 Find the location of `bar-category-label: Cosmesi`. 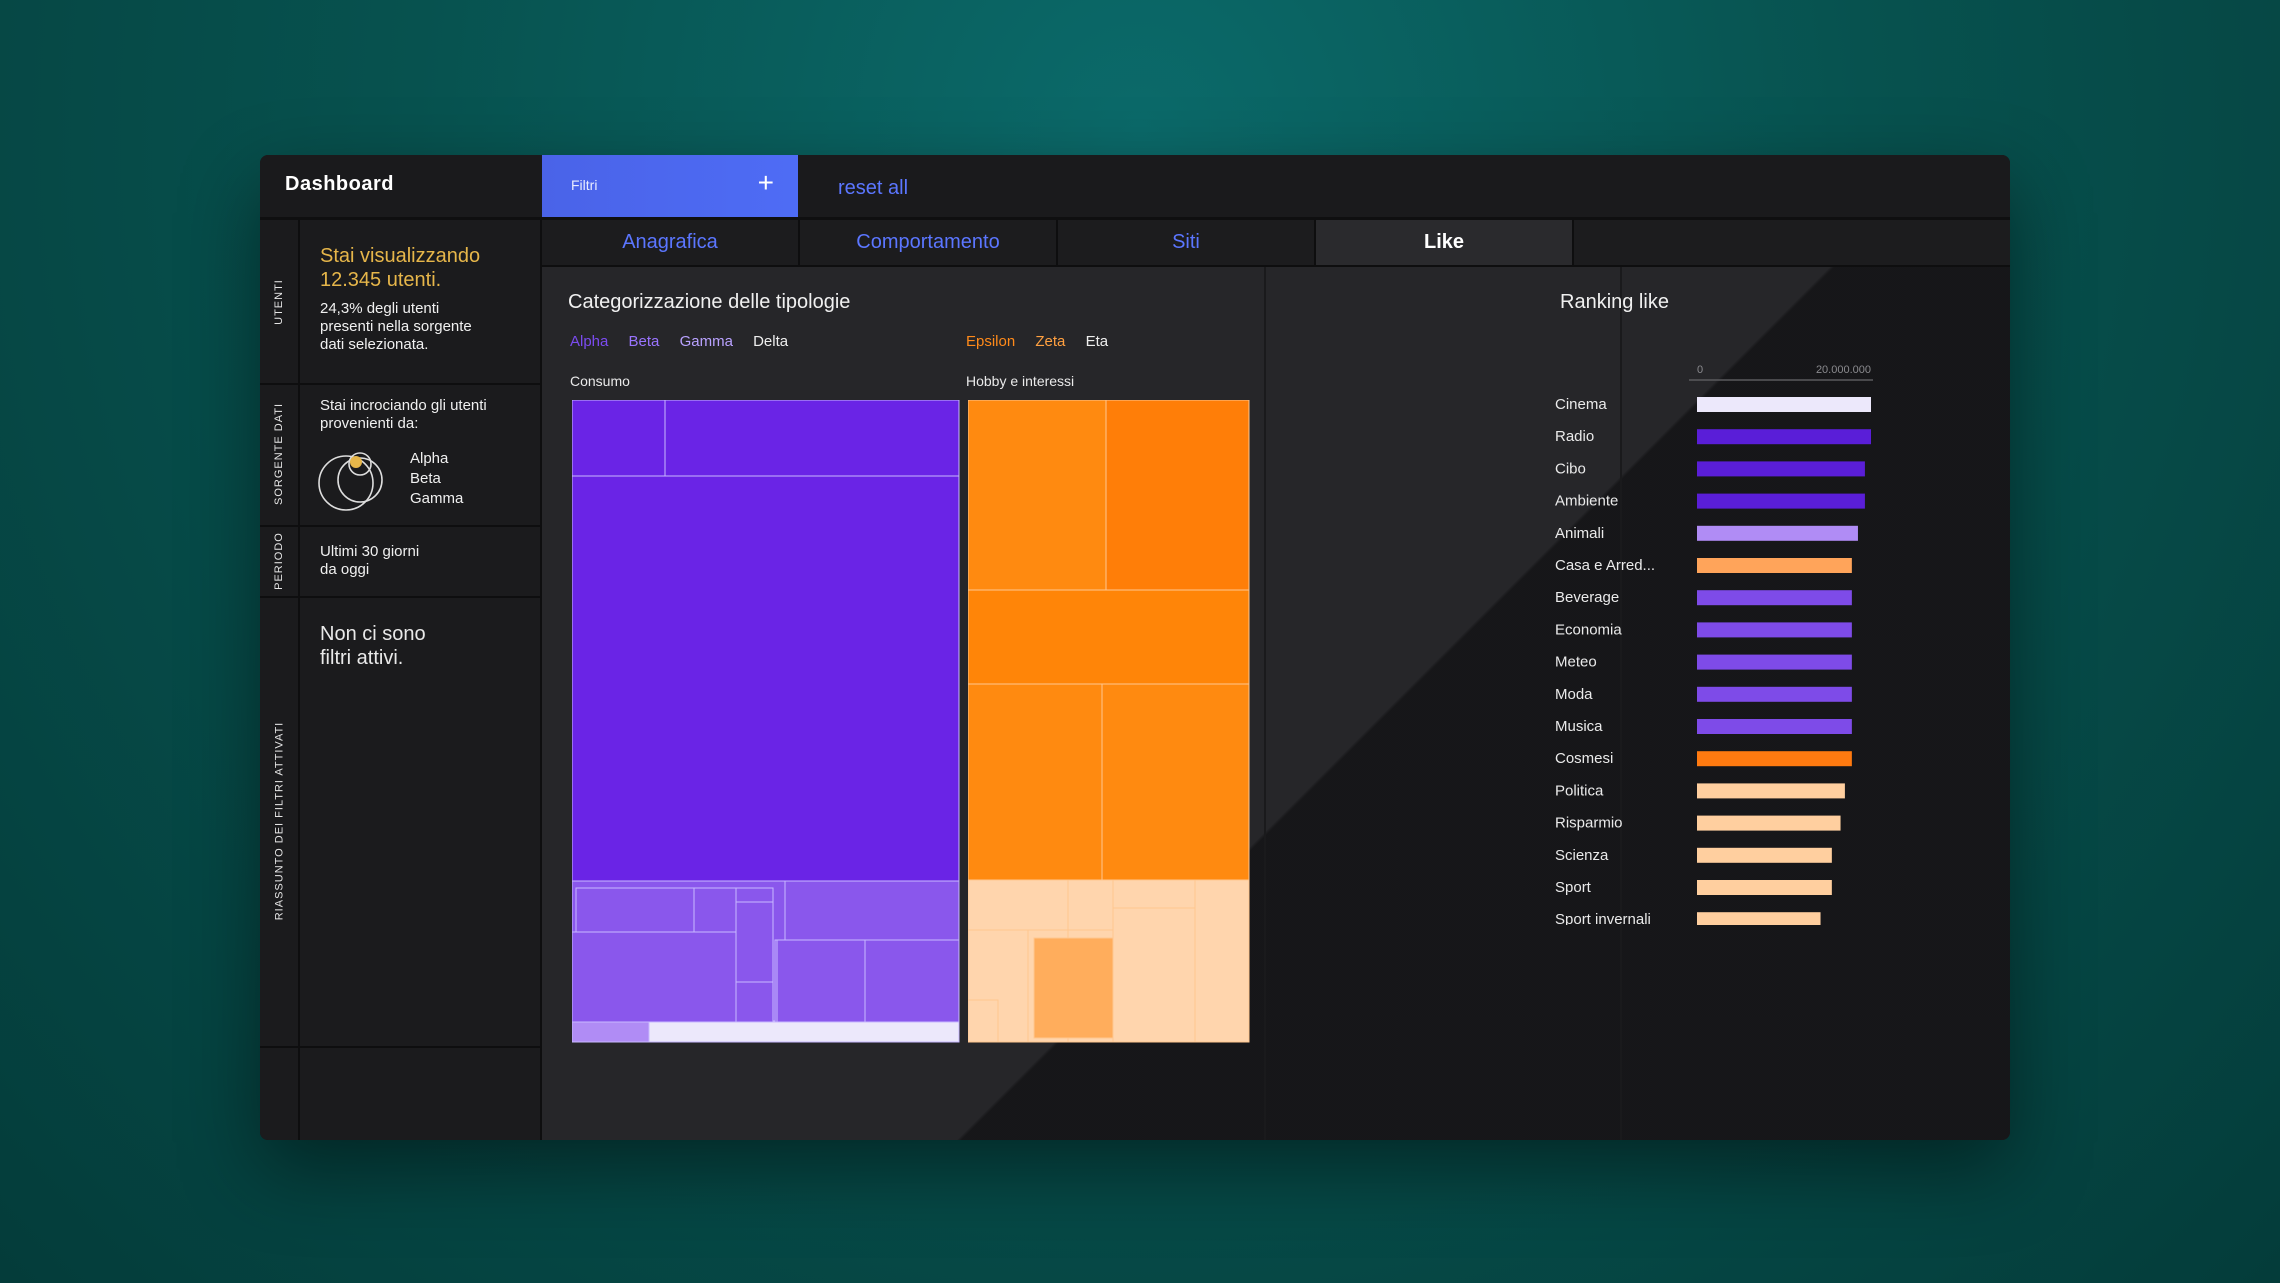

bar-category-label: Cosmesi is located at coordinates (1584, 758).